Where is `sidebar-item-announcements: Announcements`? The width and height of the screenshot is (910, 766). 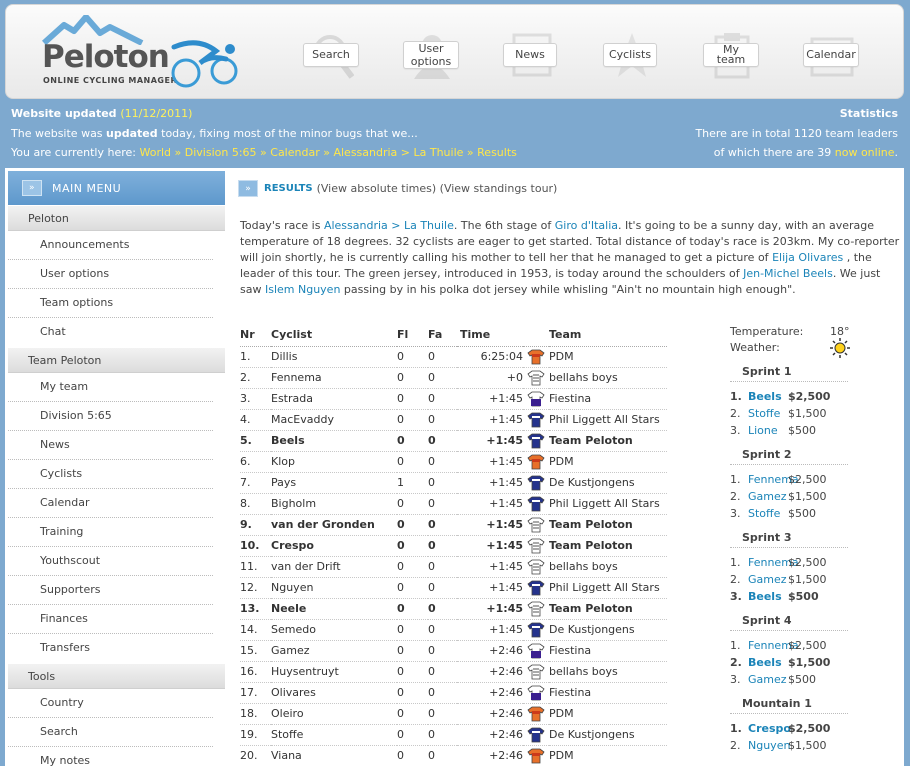 sidebar-item-announcements: Announcements is located at coordinates (110, 245).